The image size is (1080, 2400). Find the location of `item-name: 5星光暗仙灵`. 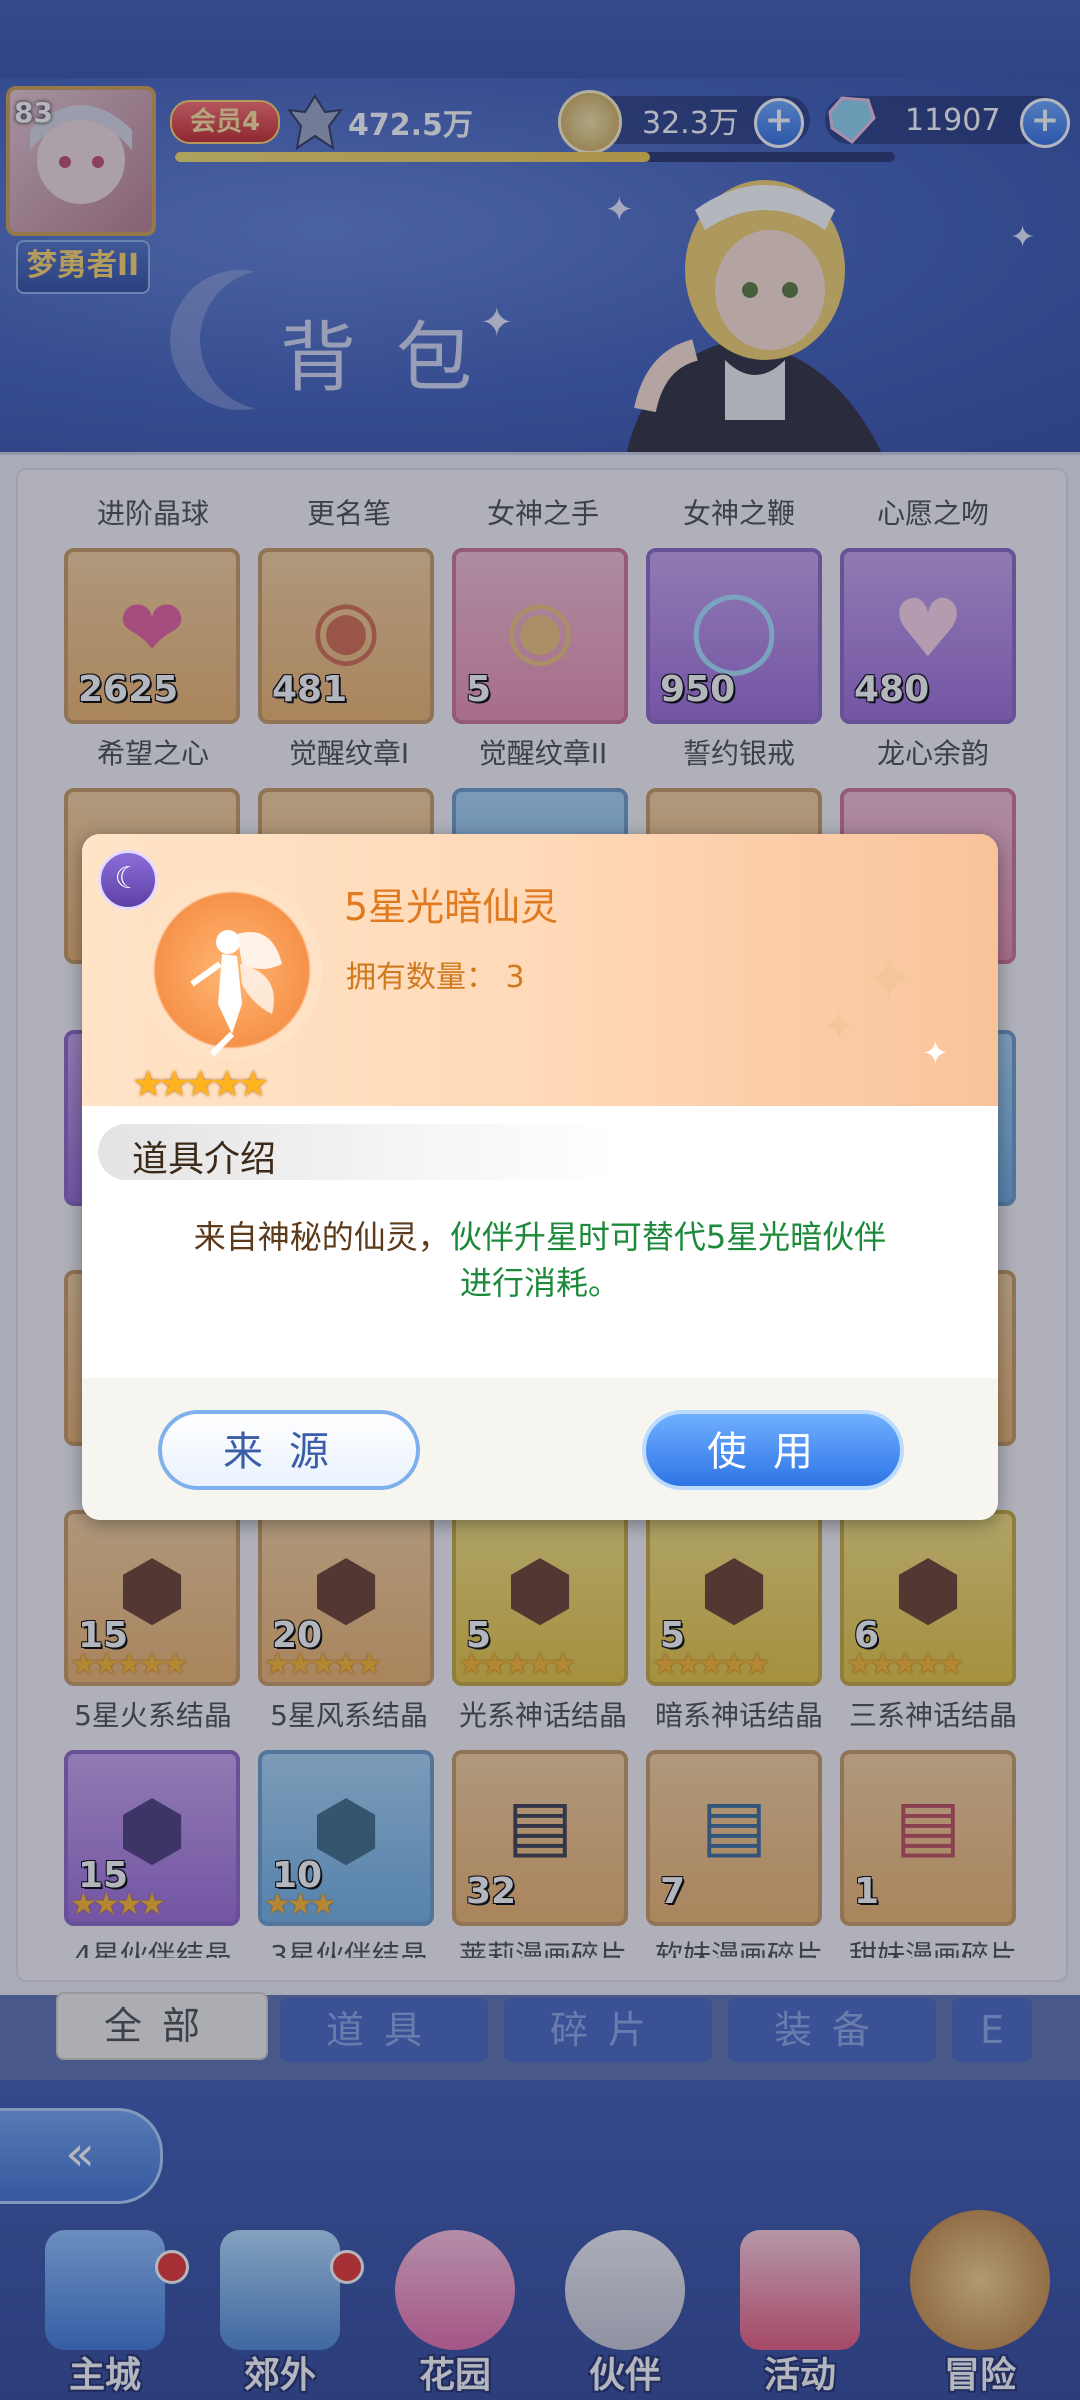

item-name: 5星光暗仙灵 is located at coordinates (451, 907).